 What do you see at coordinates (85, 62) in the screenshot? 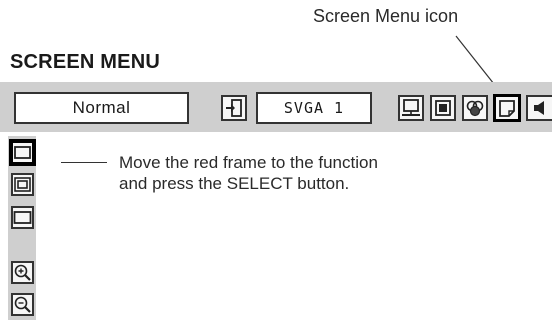
I see `page-title: SCREEN MENU` at bounding box center [85, 62].